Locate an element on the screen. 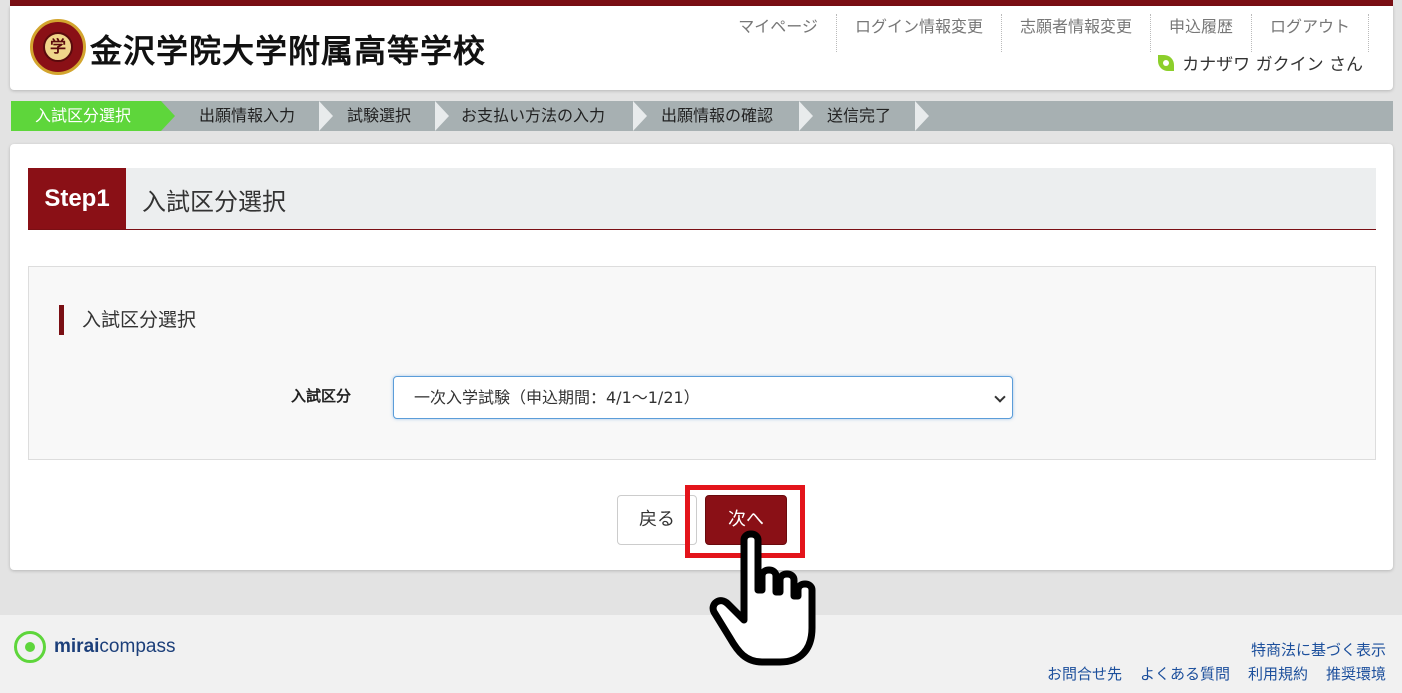 This screenshot has height=693, width=1402. footer-links: お問合せ先 よくある質問 利用規約 推奨環境 is located at coordinates (1207, 673).